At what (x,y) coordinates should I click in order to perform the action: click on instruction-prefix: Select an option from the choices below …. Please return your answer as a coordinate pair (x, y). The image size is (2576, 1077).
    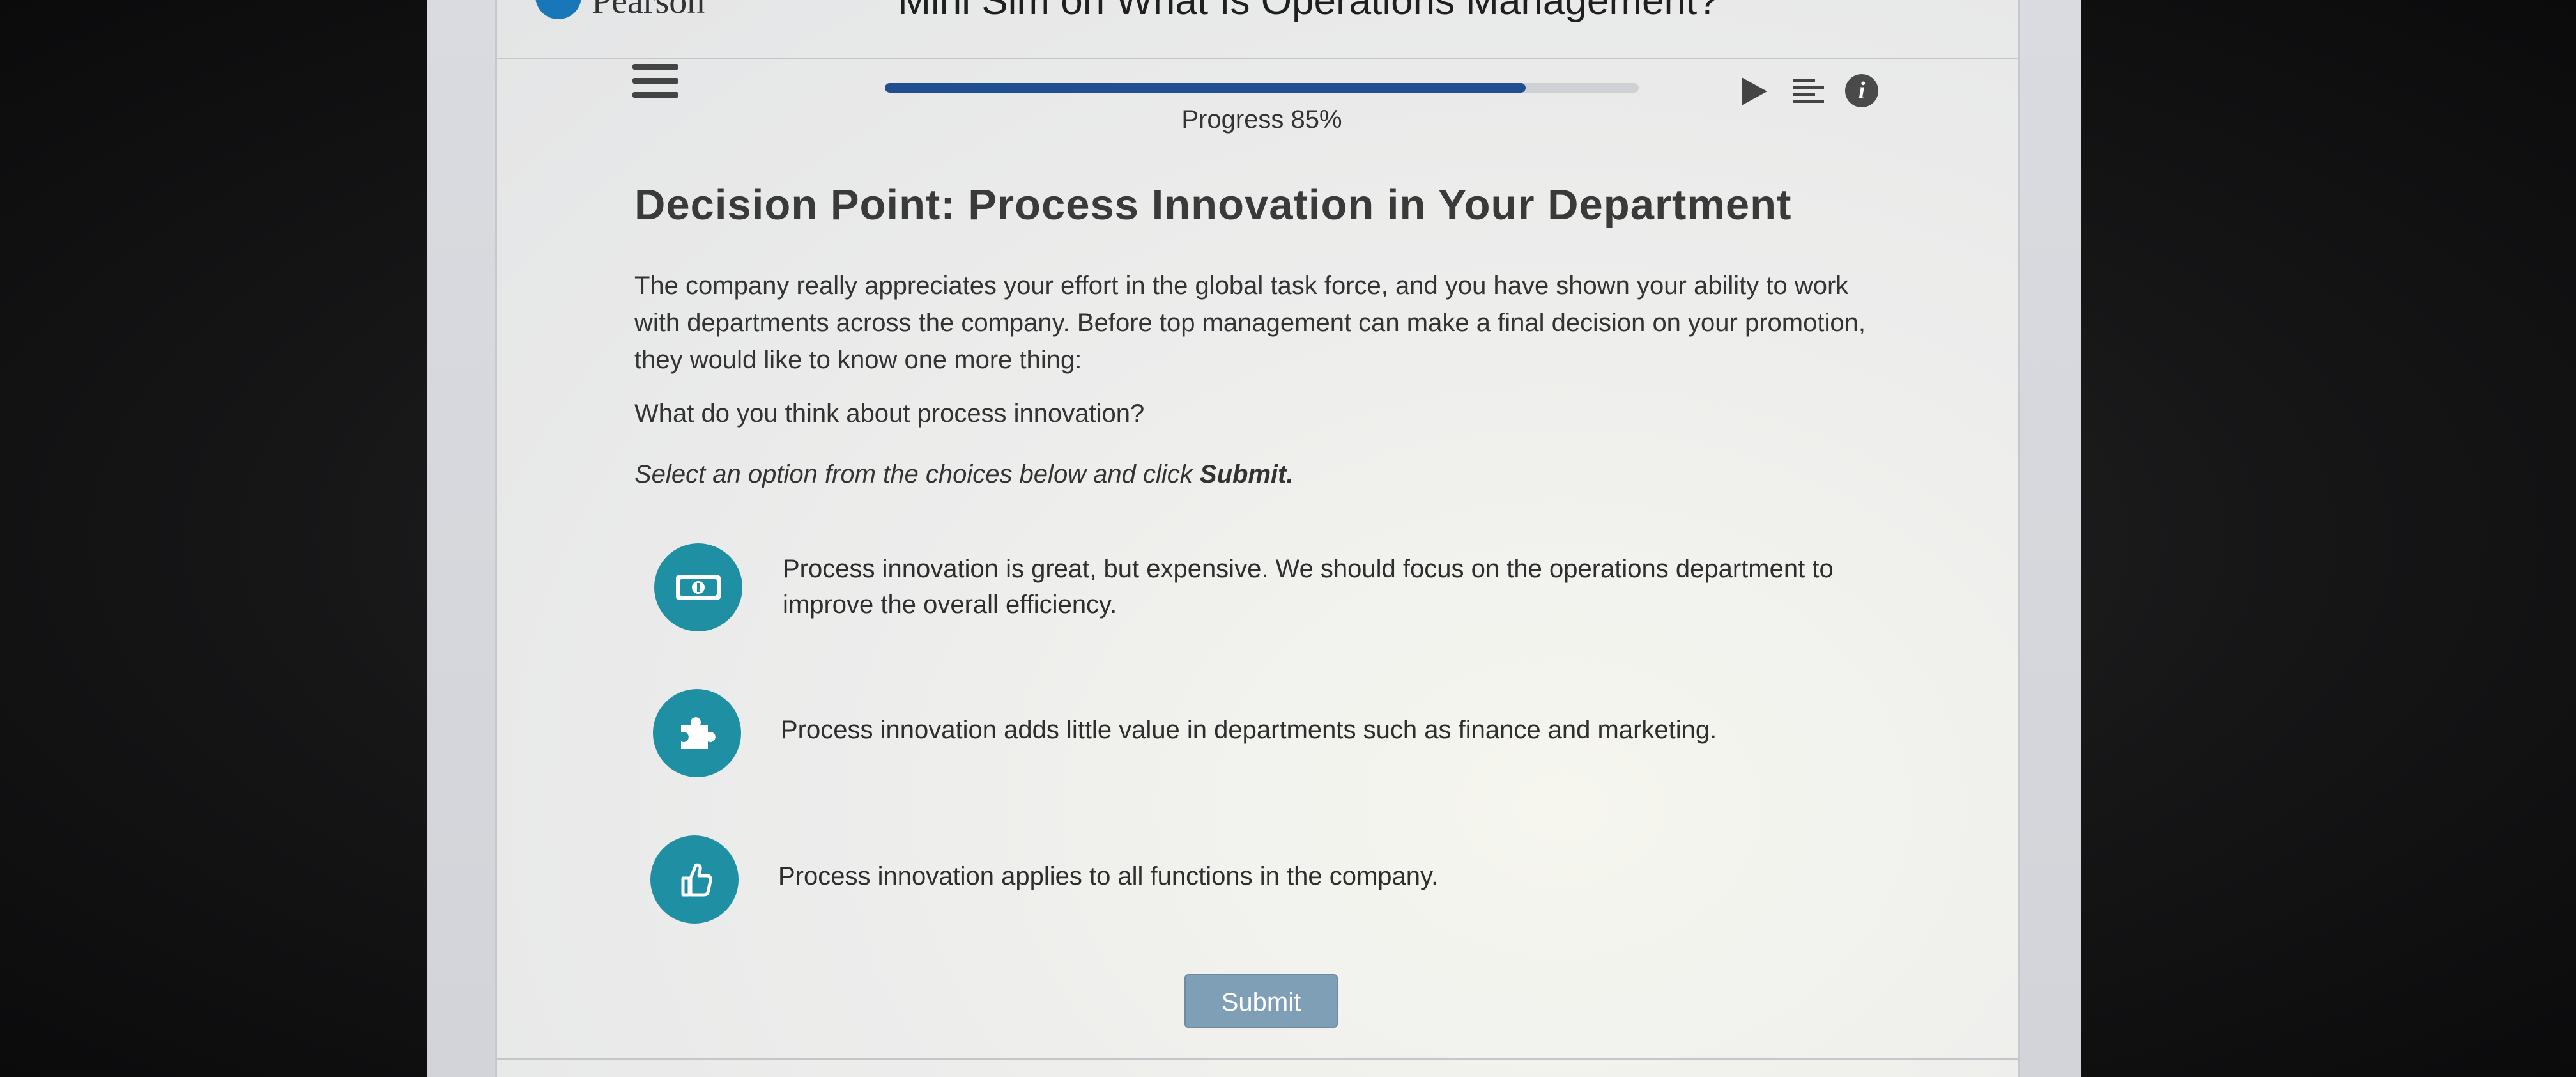
    Looking at the image, I should click on (917, 474).